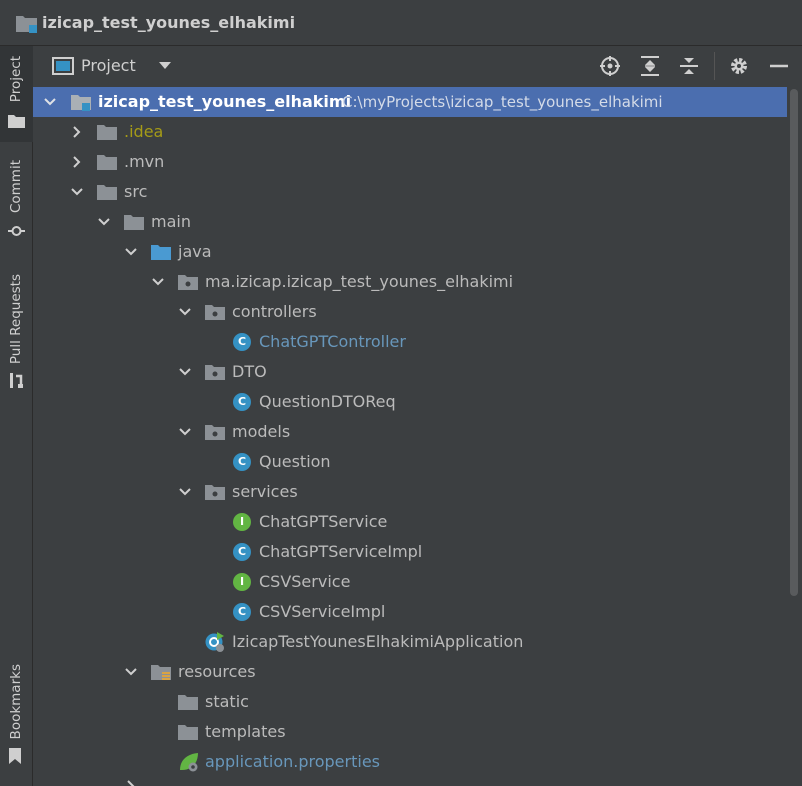 This screenshot has width=802, height=786. I want to click on tree-row-application-properties: application.properties, so click(410, 762).